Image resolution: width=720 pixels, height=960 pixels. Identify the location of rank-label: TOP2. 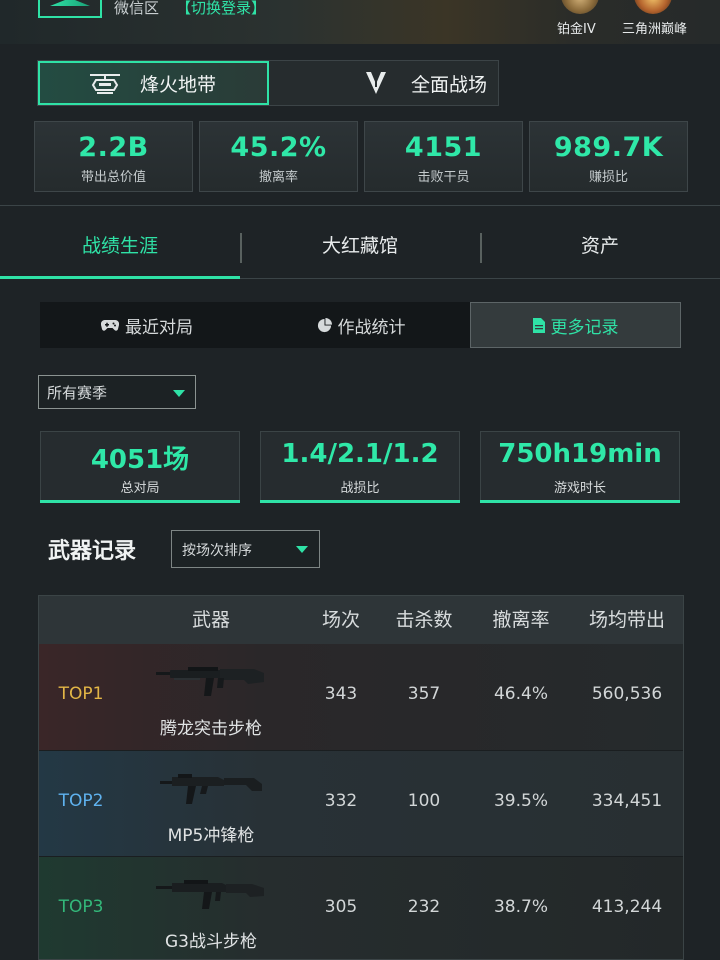
(81, 801).